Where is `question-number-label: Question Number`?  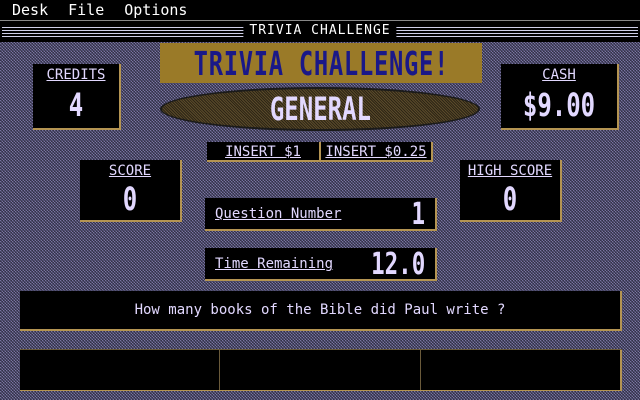 question-number-label: Question Number is located at coordinates (278, 214).